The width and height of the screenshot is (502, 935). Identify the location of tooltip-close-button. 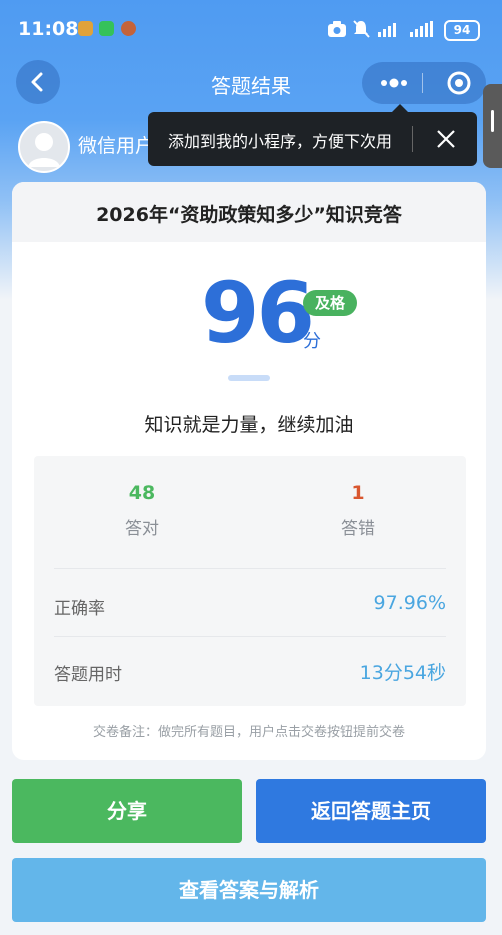
(446, 139).